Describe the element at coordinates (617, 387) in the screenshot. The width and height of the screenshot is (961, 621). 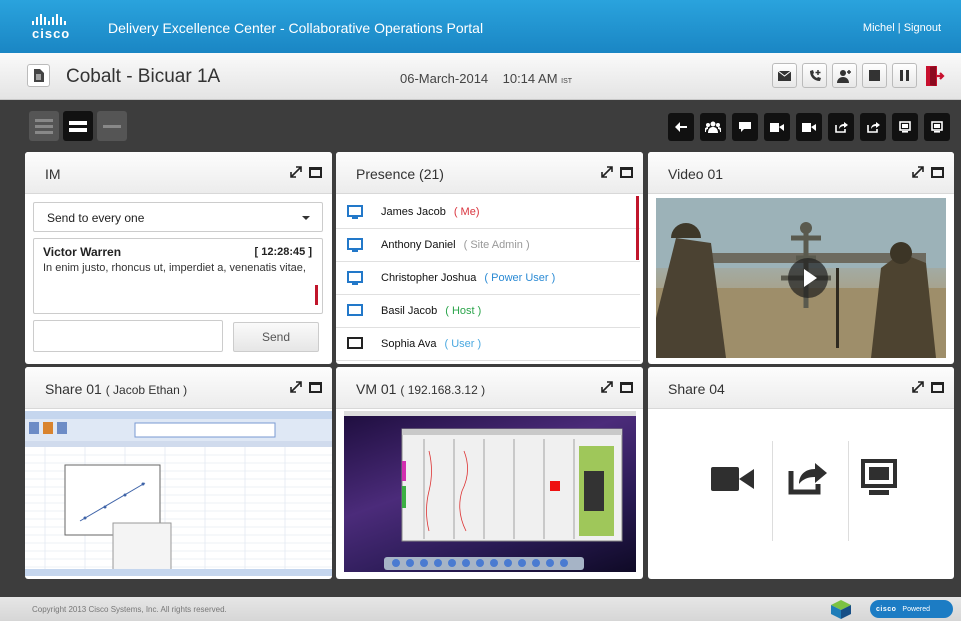
I see `vm-window-controls` at that location.